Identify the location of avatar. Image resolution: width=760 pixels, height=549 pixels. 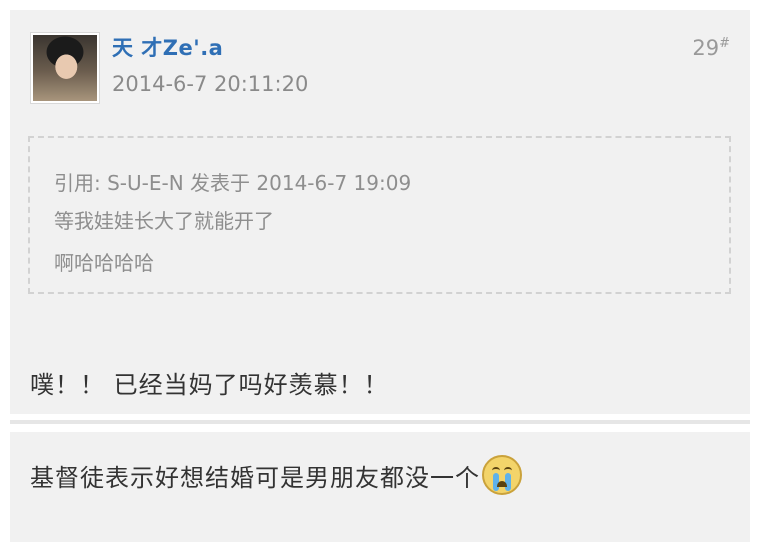
(65, 68).